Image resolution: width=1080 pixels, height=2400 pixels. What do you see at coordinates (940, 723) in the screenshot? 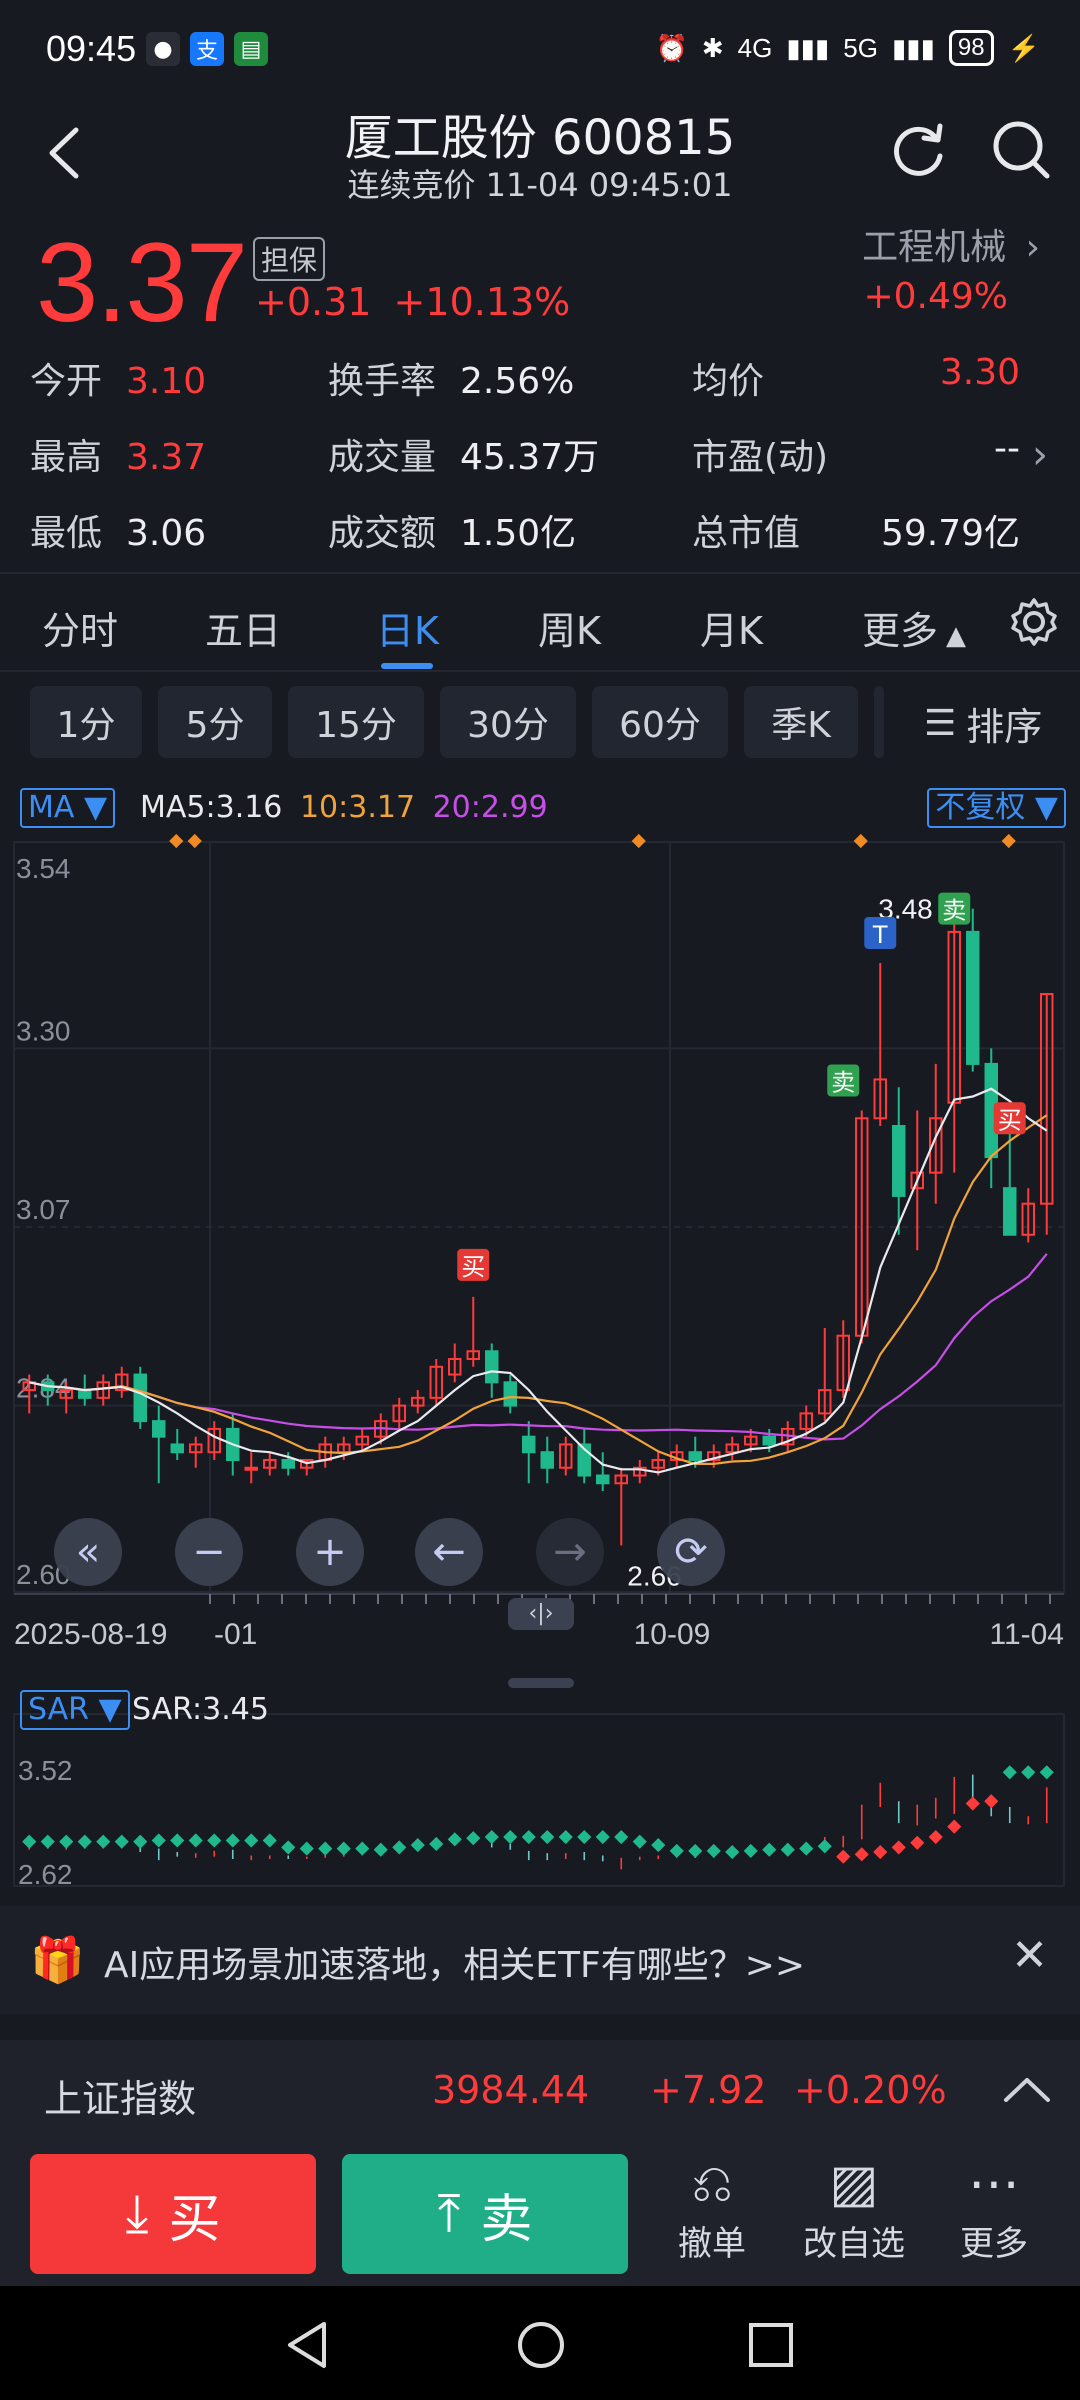
I see `menu-lines-icon: ☰` at bounding box center [940, 723].